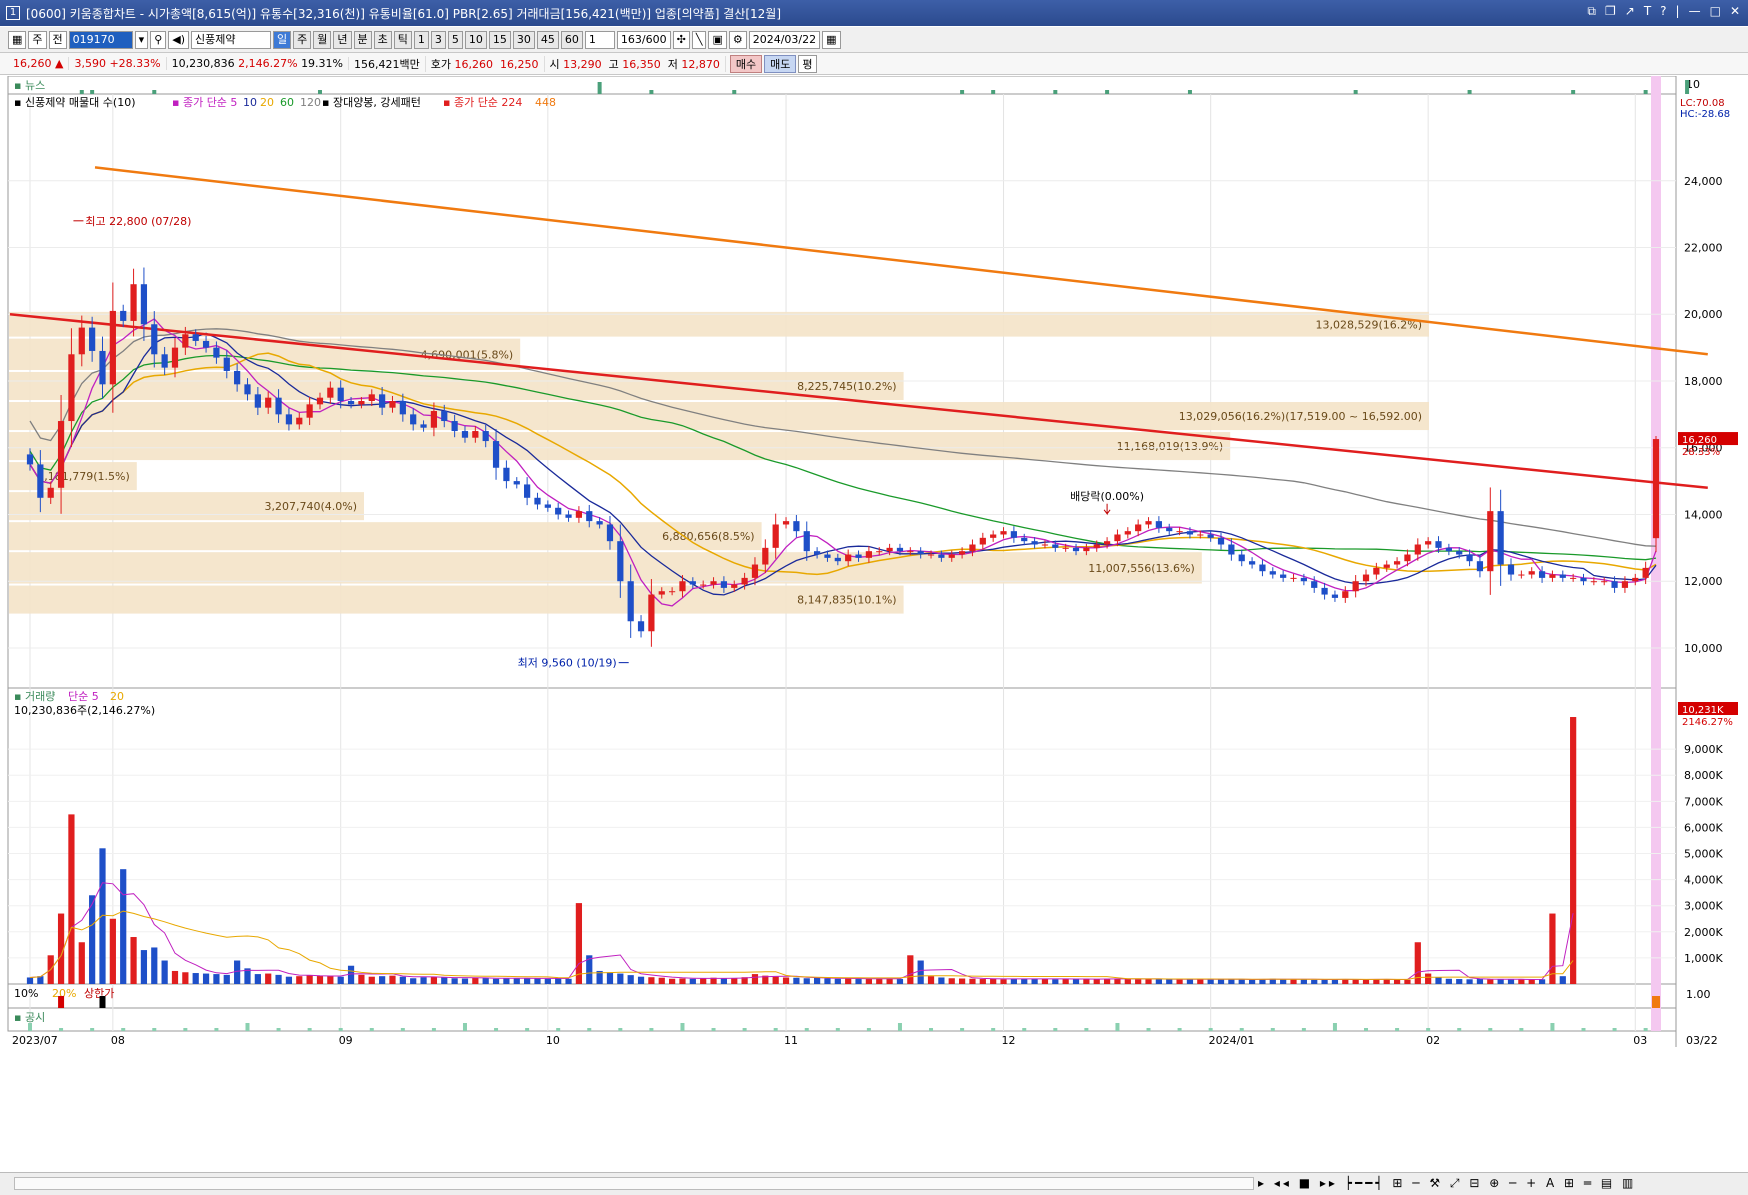 This screenshot has width=1748, height=1195. I want to click on interval-30: 30, so click(523, 39).